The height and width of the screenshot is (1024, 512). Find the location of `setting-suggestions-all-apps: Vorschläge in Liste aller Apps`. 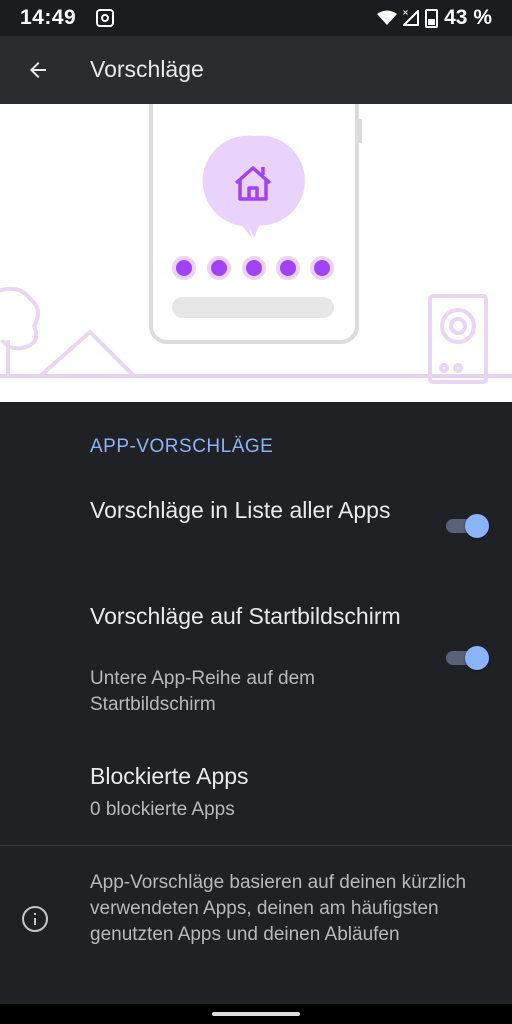

setting-suggestions-all-apps: Vorschläge in Liste aller Apps is located at coordinates (256, 530).